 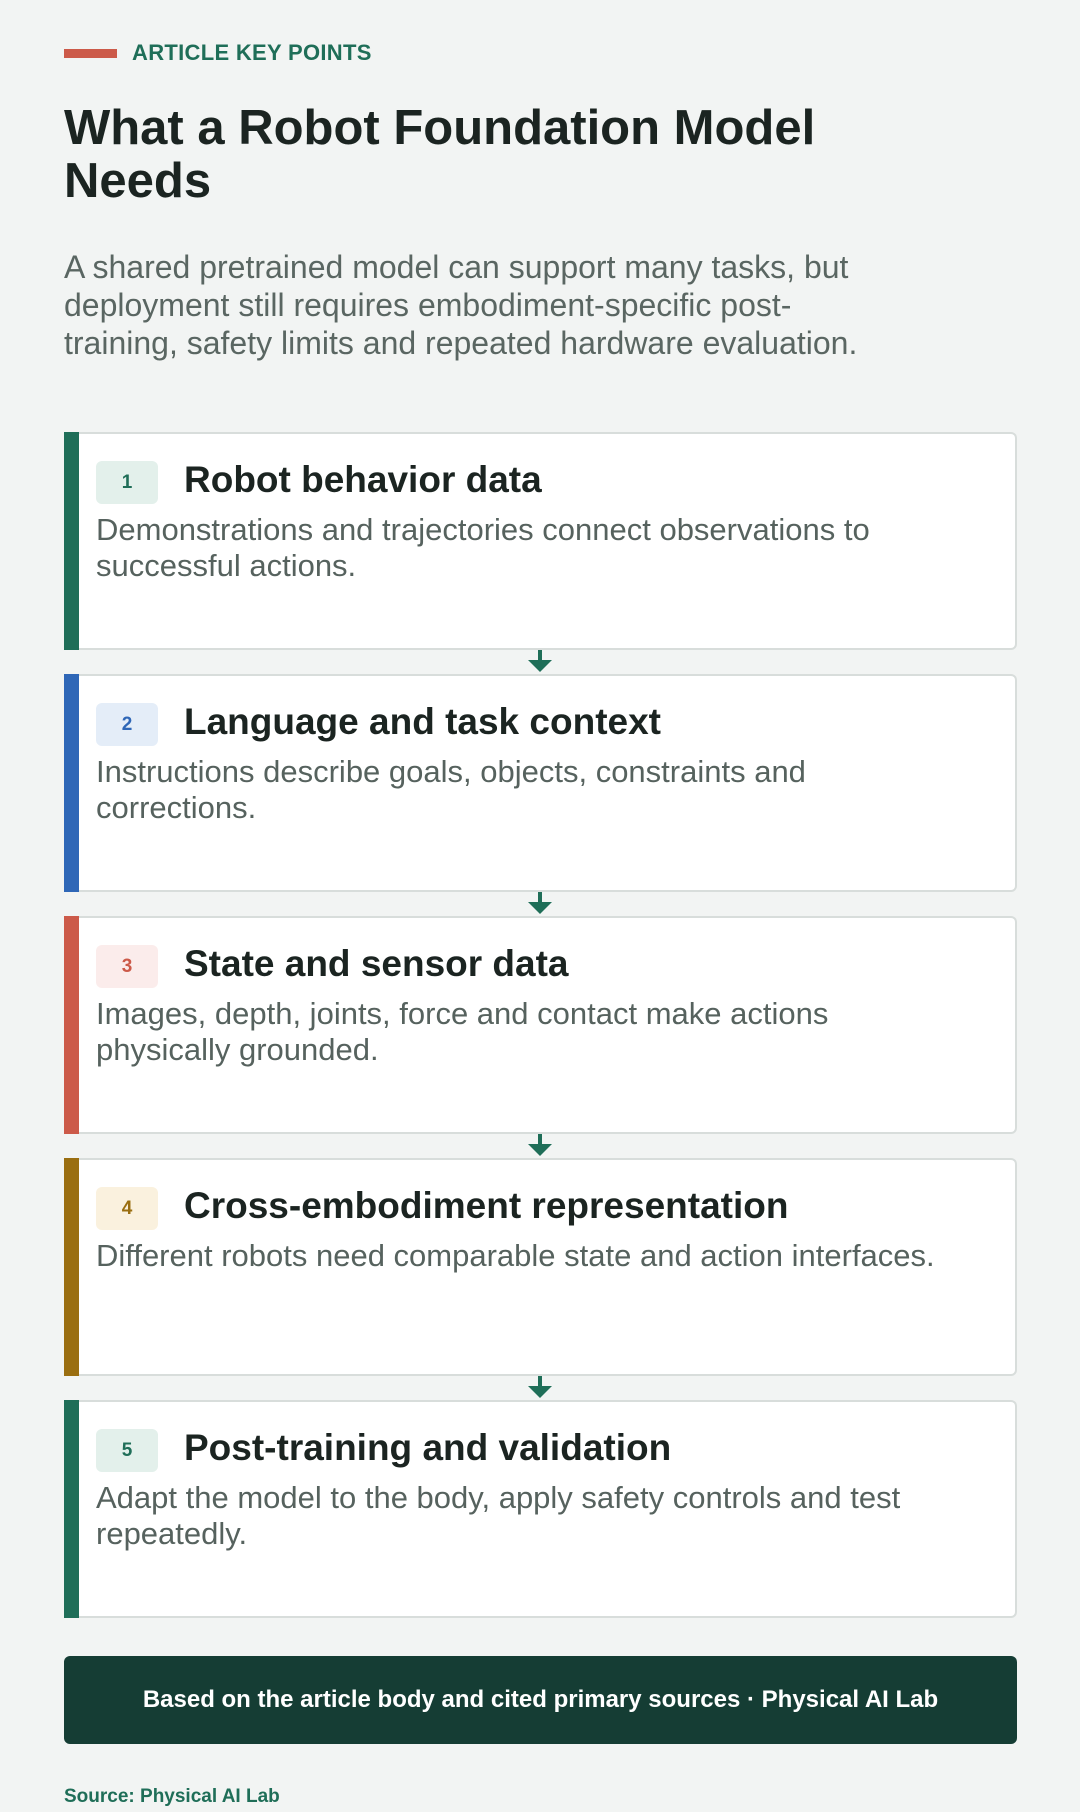 I want to click on eyebrow: ARTICLE KEY POINTS, so click(x=218, y=53).